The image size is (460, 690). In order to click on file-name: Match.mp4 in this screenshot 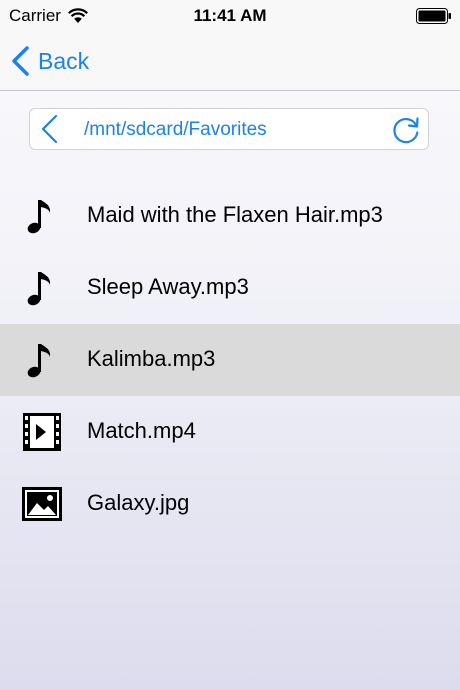, I will do `click(141, 430)`.